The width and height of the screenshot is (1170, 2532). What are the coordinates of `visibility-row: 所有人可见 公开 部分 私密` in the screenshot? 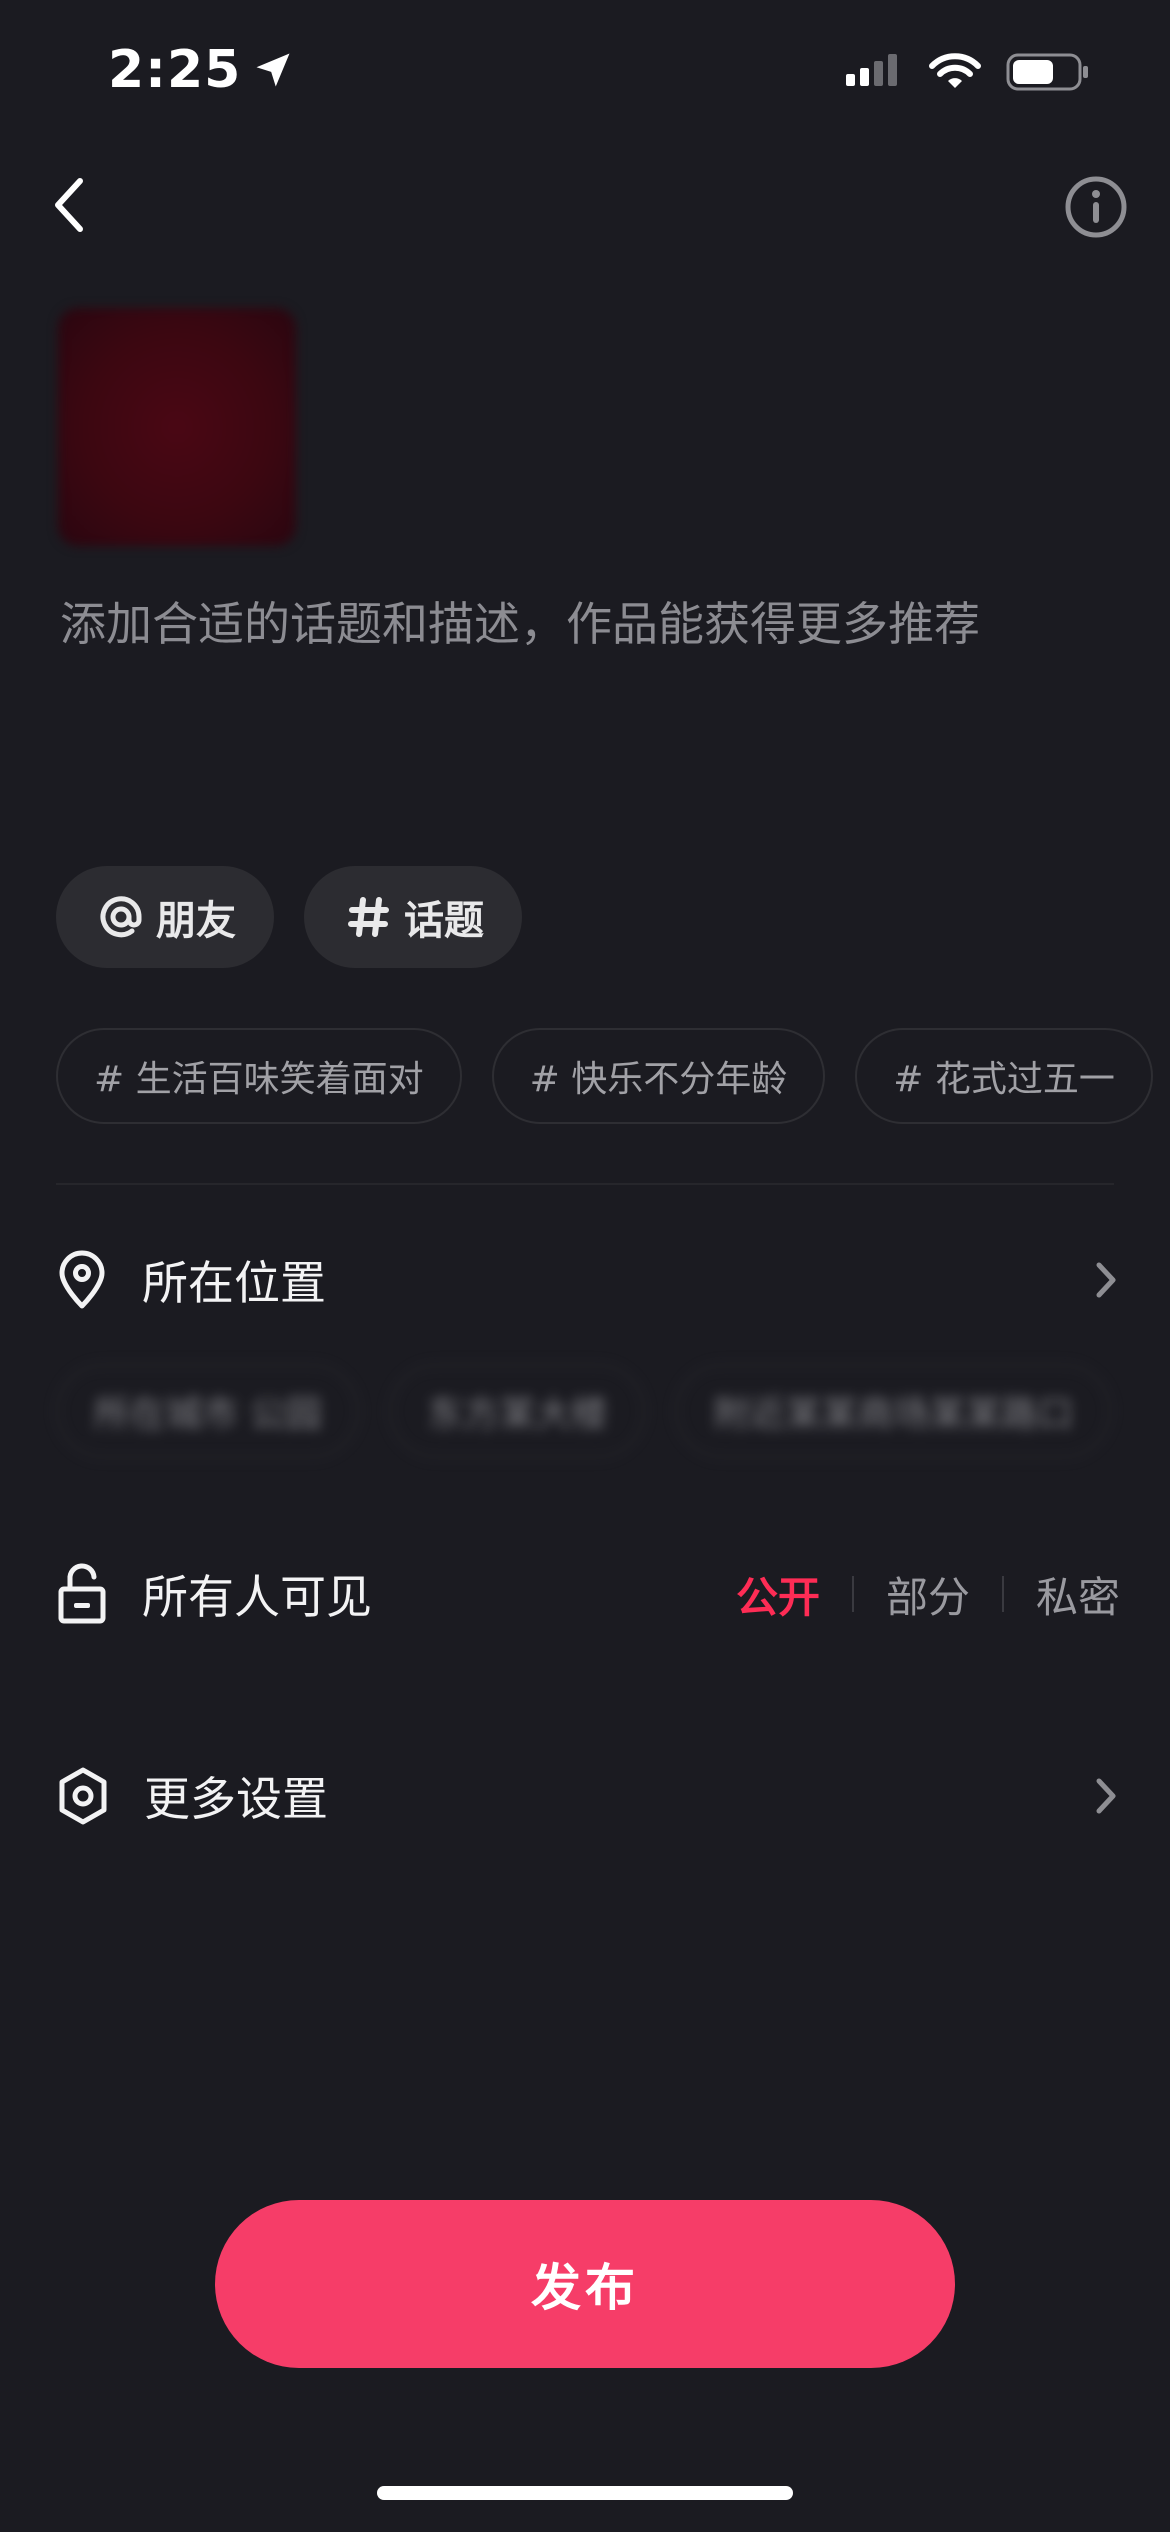 It's located at (588, 1594).